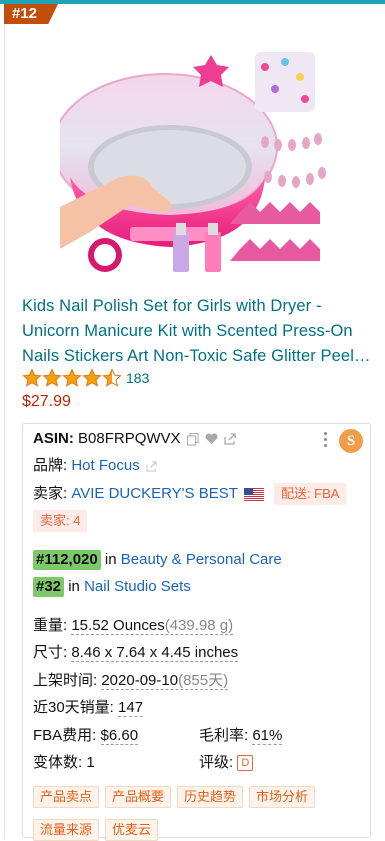 Image resolution: width=385 pixels, height=841 pixels. I want to click on share-icon, so click(230, 439).